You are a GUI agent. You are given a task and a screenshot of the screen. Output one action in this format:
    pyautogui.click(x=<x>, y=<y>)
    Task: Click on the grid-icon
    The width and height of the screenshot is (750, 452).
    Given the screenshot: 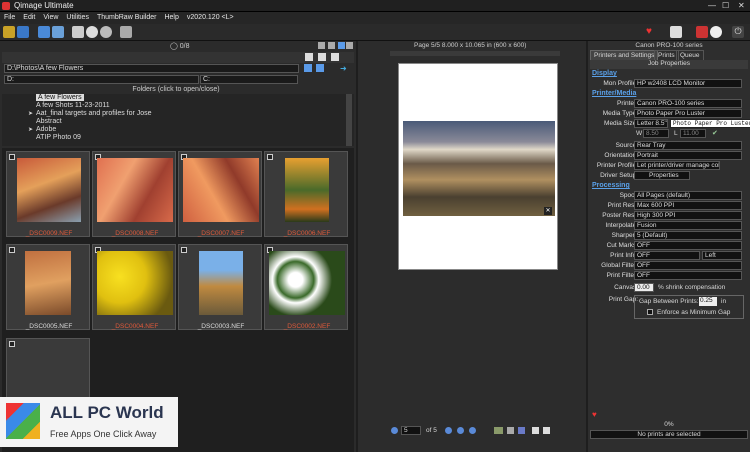 What is the action you would take?
    pyautogui.click(x=126, y=32)
    